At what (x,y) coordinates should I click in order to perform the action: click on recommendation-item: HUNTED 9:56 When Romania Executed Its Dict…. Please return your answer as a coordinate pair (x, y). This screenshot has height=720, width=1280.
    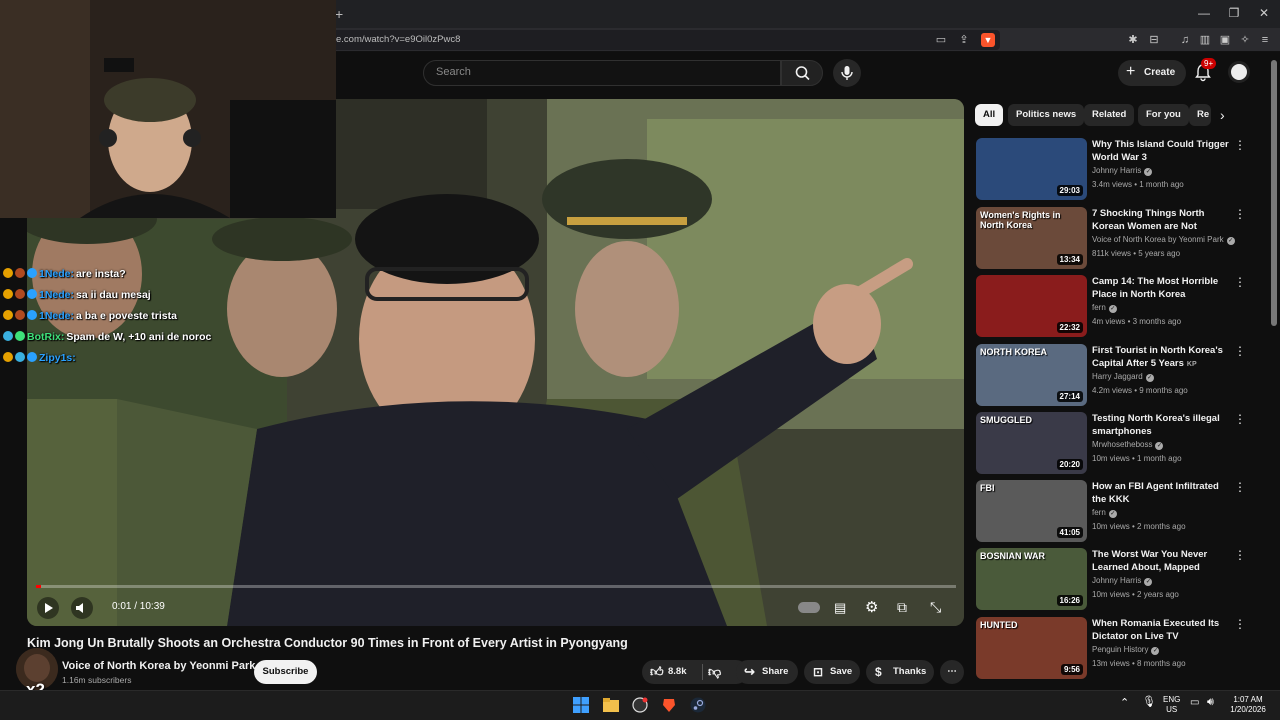
    Looking at the image, I should click on (1122, 649).